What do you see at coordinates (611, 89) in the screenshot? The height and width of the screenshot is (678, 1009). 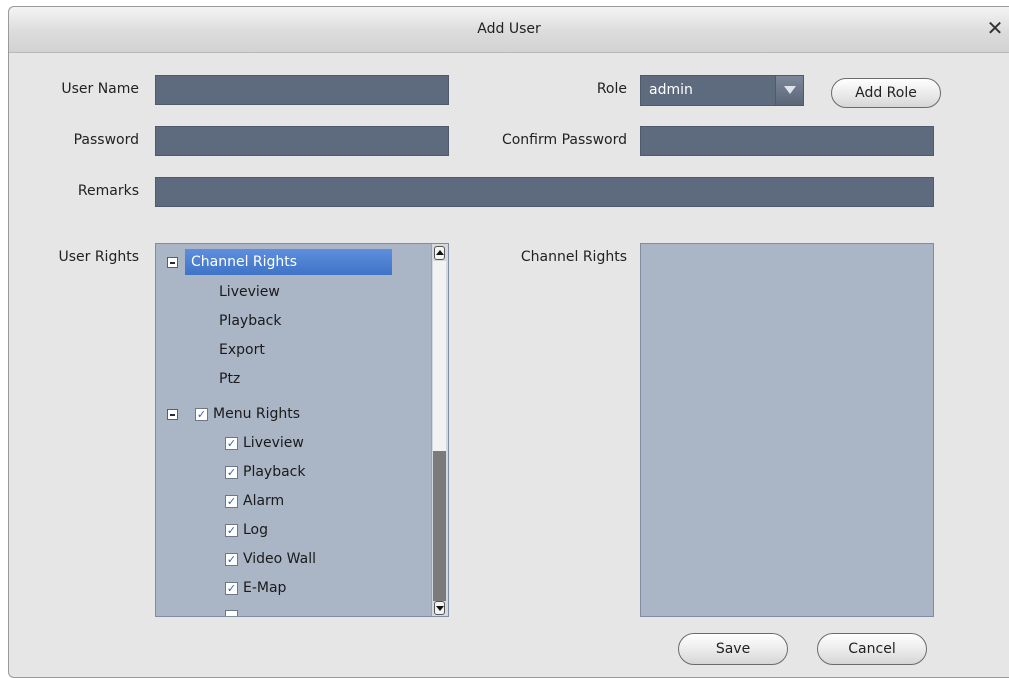 I see `role-label: Role` at bounding box center [611, 89].